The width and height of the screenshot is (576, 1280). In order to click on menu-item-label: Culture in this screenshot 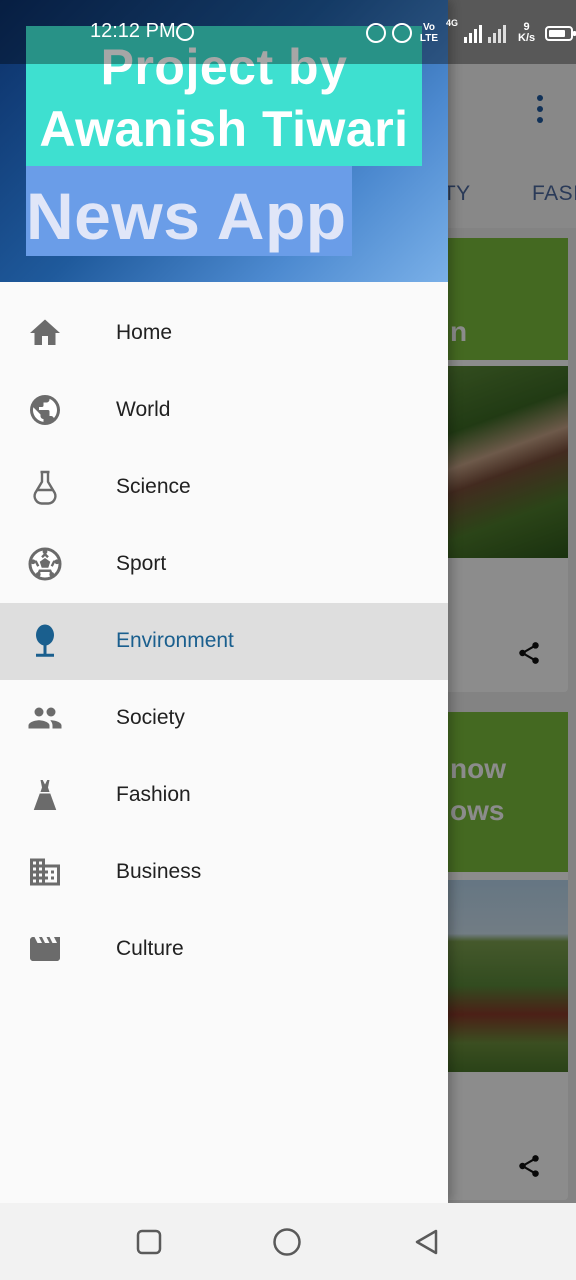, I will do `click(150, 948)`.